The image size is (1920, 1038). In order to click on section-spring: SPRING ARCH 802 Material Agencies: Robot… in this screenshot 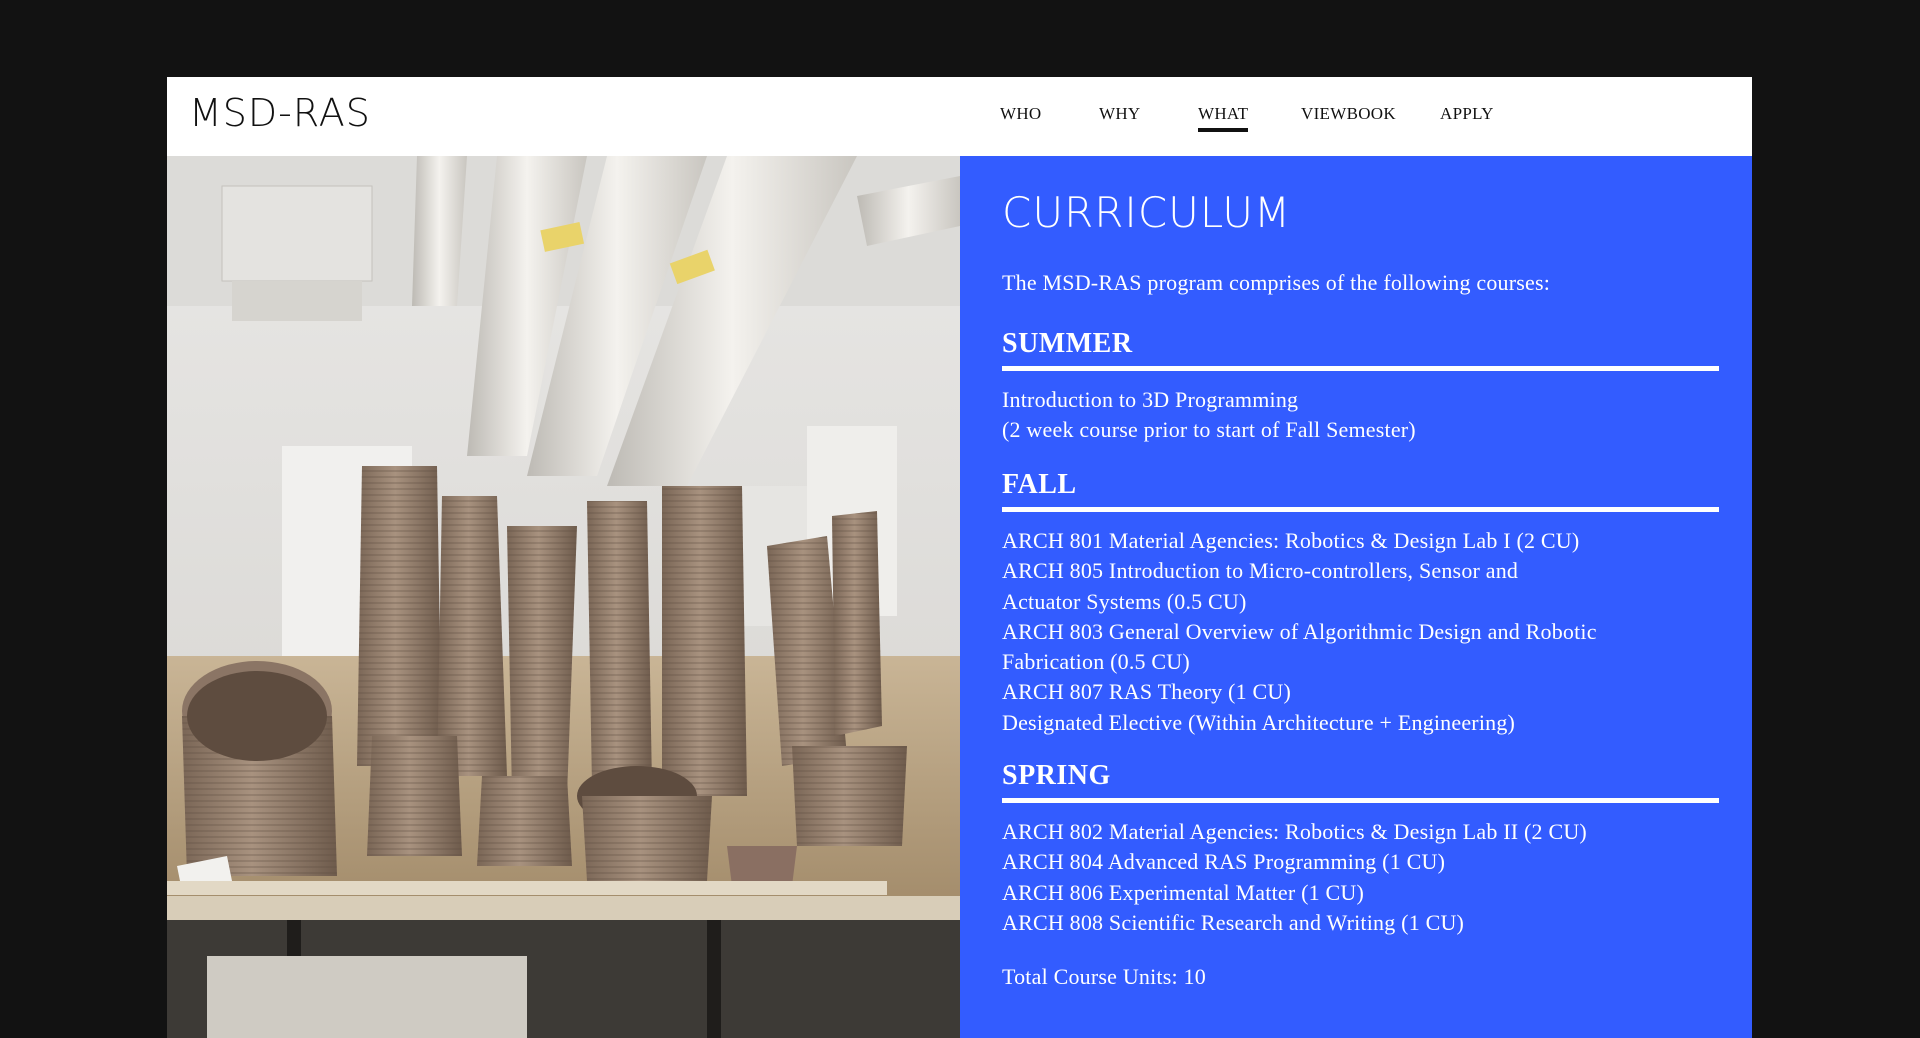, I will do `click(1360, 850)`.